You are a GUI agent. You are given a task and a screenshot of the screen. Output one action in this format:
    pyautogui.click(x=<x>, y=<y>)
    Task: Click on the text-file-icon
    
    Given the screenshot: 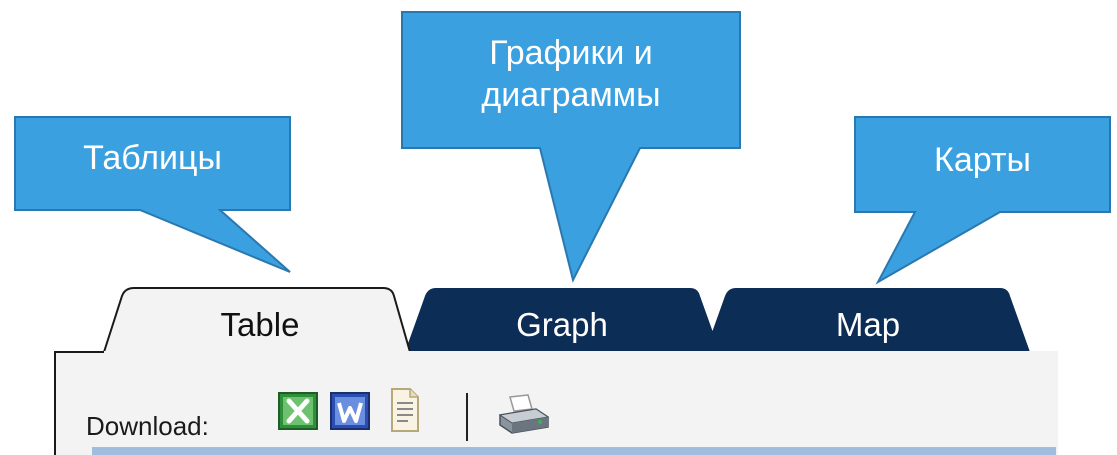 What is the action you would take?
    pyautogui.click(x=405, y=410)
    